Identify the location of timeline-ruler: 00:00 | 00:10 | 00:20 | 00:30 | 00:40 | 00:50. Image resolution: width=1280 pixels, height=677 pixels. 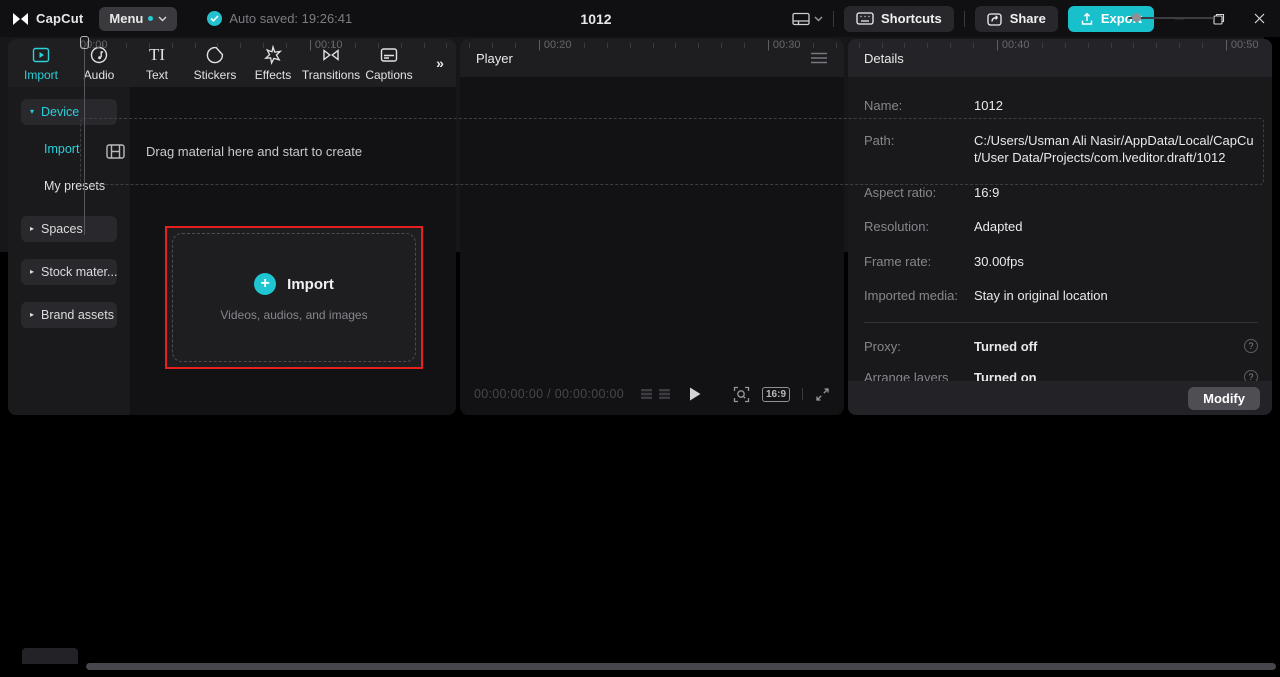
(678, 46).